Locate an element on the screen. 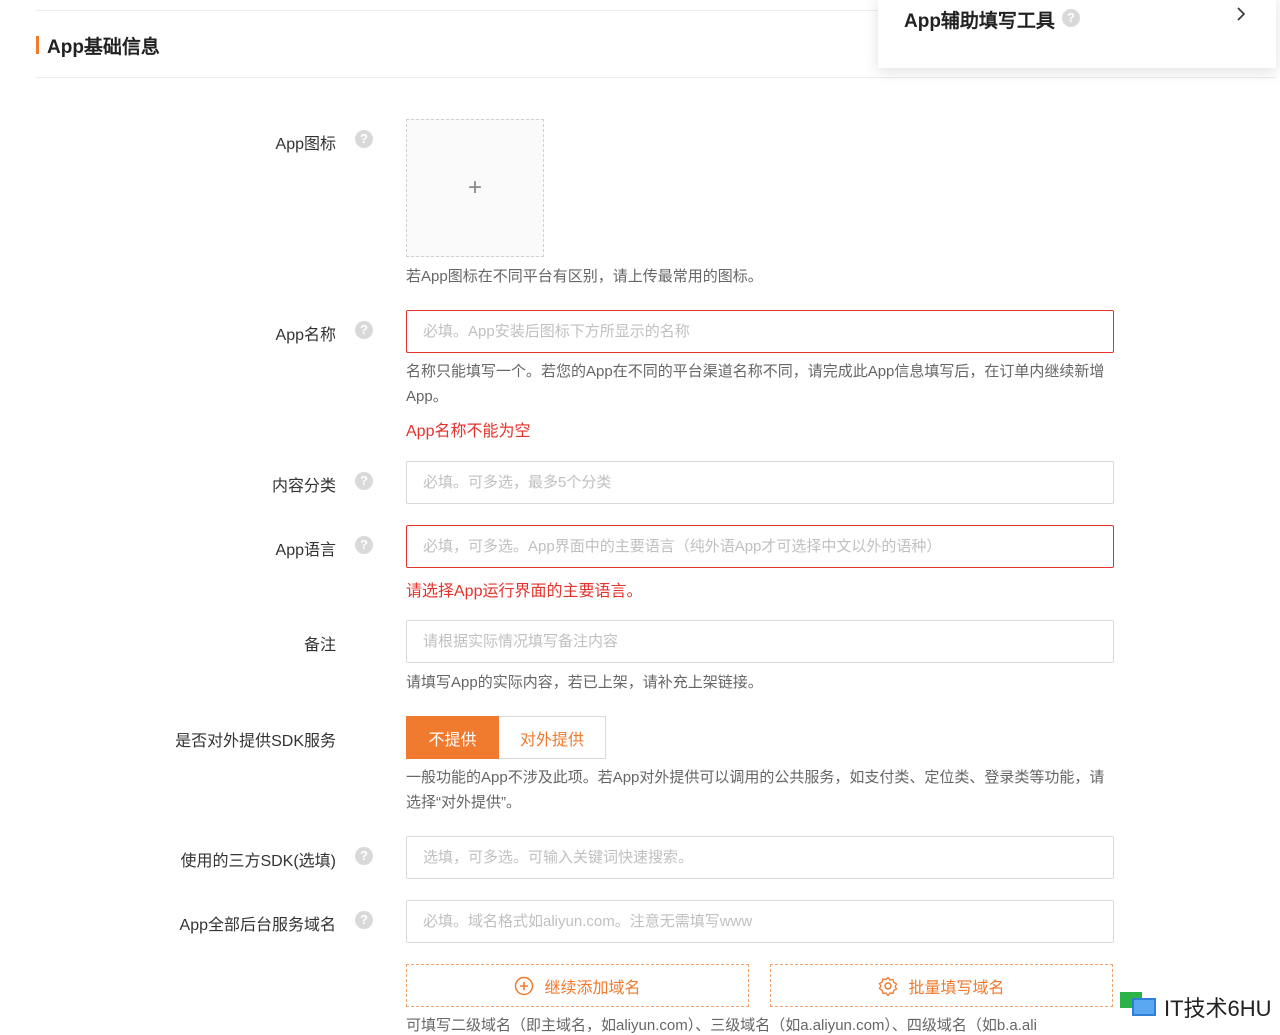  language-select is located at coordinates (760, 546).